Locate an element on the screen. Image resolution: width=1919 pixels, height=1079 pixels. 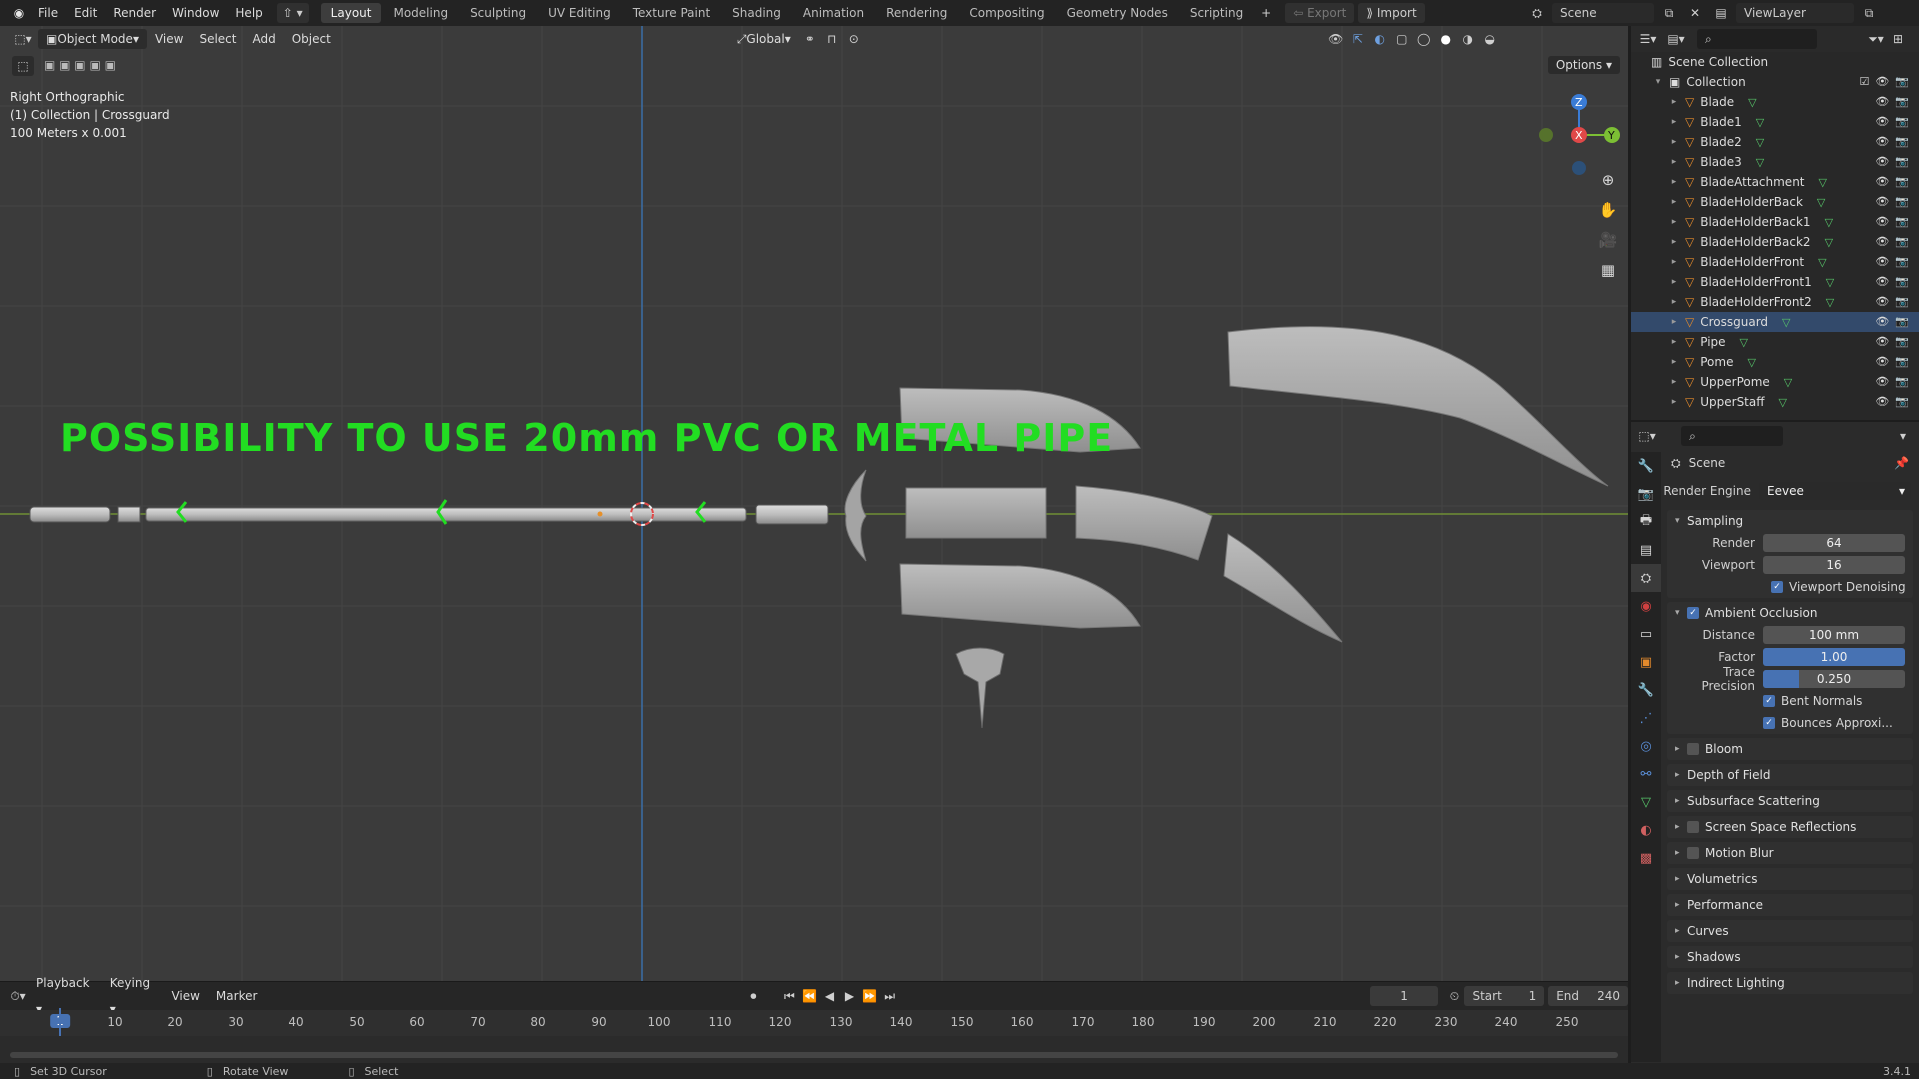
ao-trace-slider: 0.250 is located at coordinates (1834, 679).